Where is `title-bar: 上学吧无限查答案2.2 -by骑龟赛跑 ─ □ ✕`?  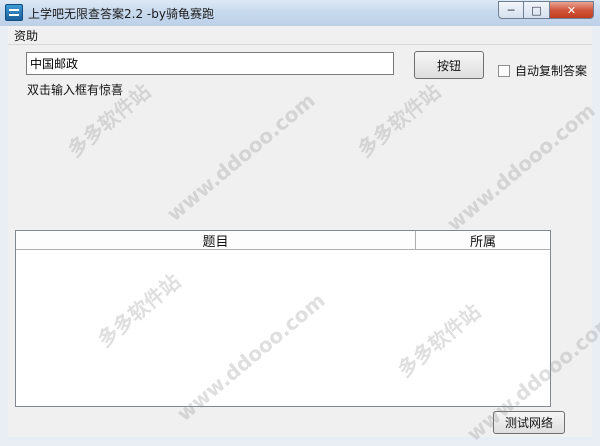 title-bar: 上学吧无限查答案2.2 -by骑龟赛跑 ─ □ ✕ is located at coordinates (300, 13).